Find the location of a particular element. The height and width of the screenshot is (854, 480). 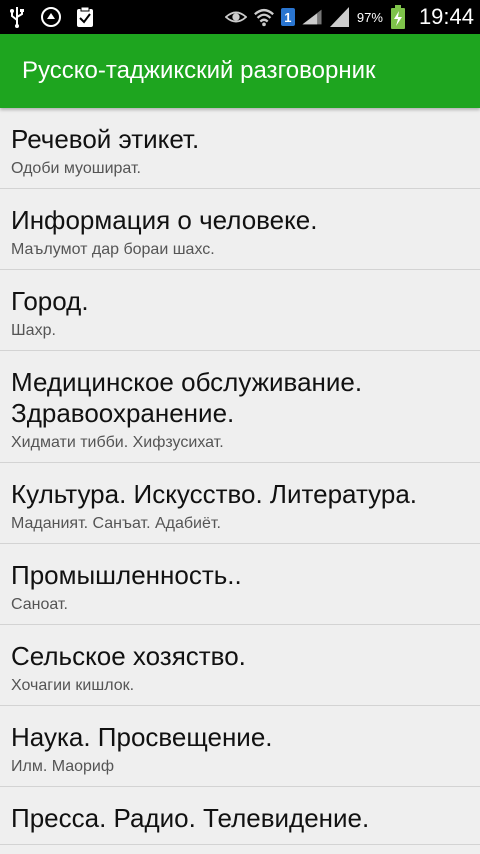

eye-icon is located at coordinates (235, 17).